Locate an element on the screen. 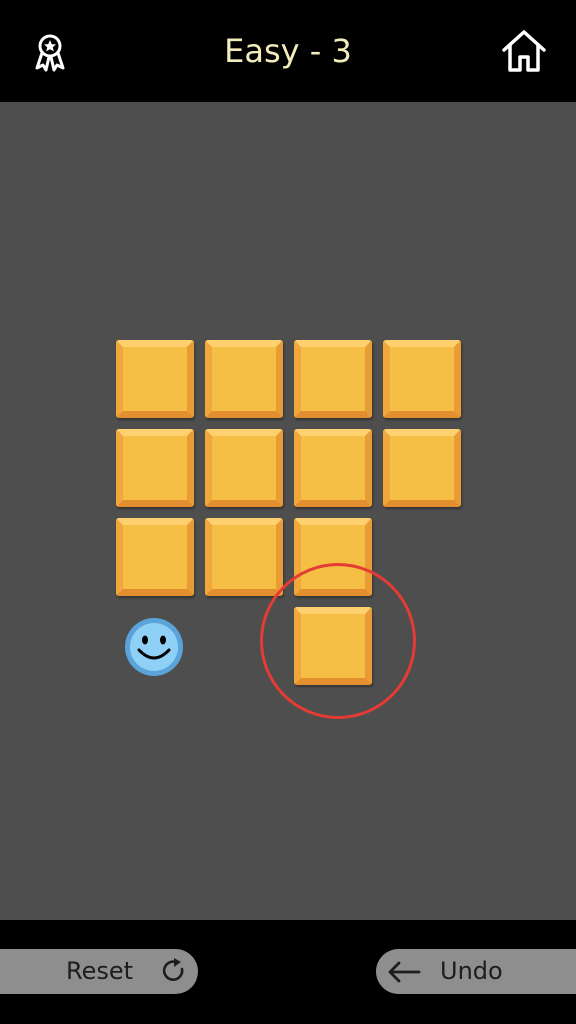 The image size is (576, 1024). reset-button: Reset is located at coordinates (99, 971).